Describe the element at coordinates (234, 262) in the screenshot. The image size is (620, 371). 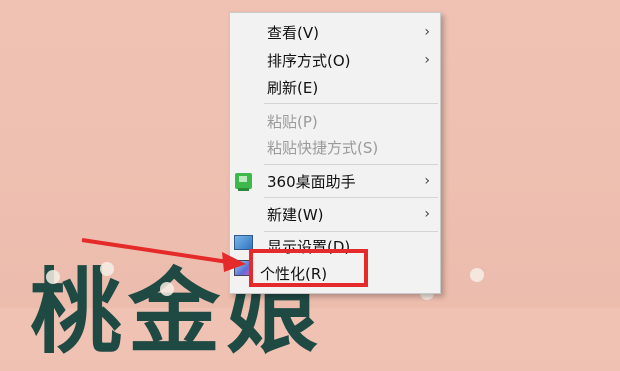
I see `arrow-head` at that location.